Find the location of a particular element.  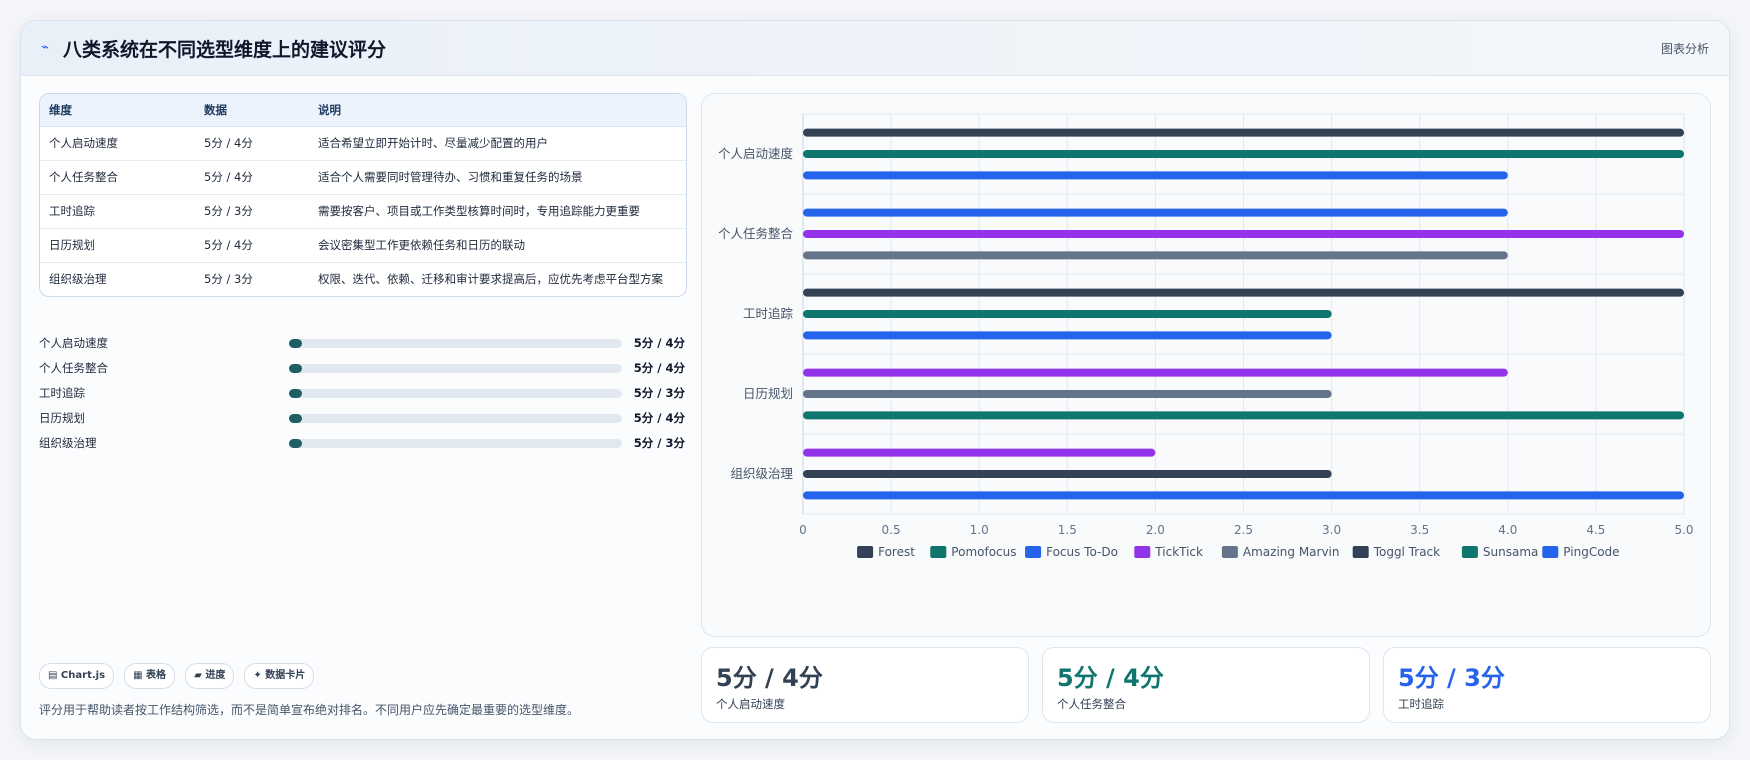

x-tick-label: 5.0 is located at coordinates (1683, 530).